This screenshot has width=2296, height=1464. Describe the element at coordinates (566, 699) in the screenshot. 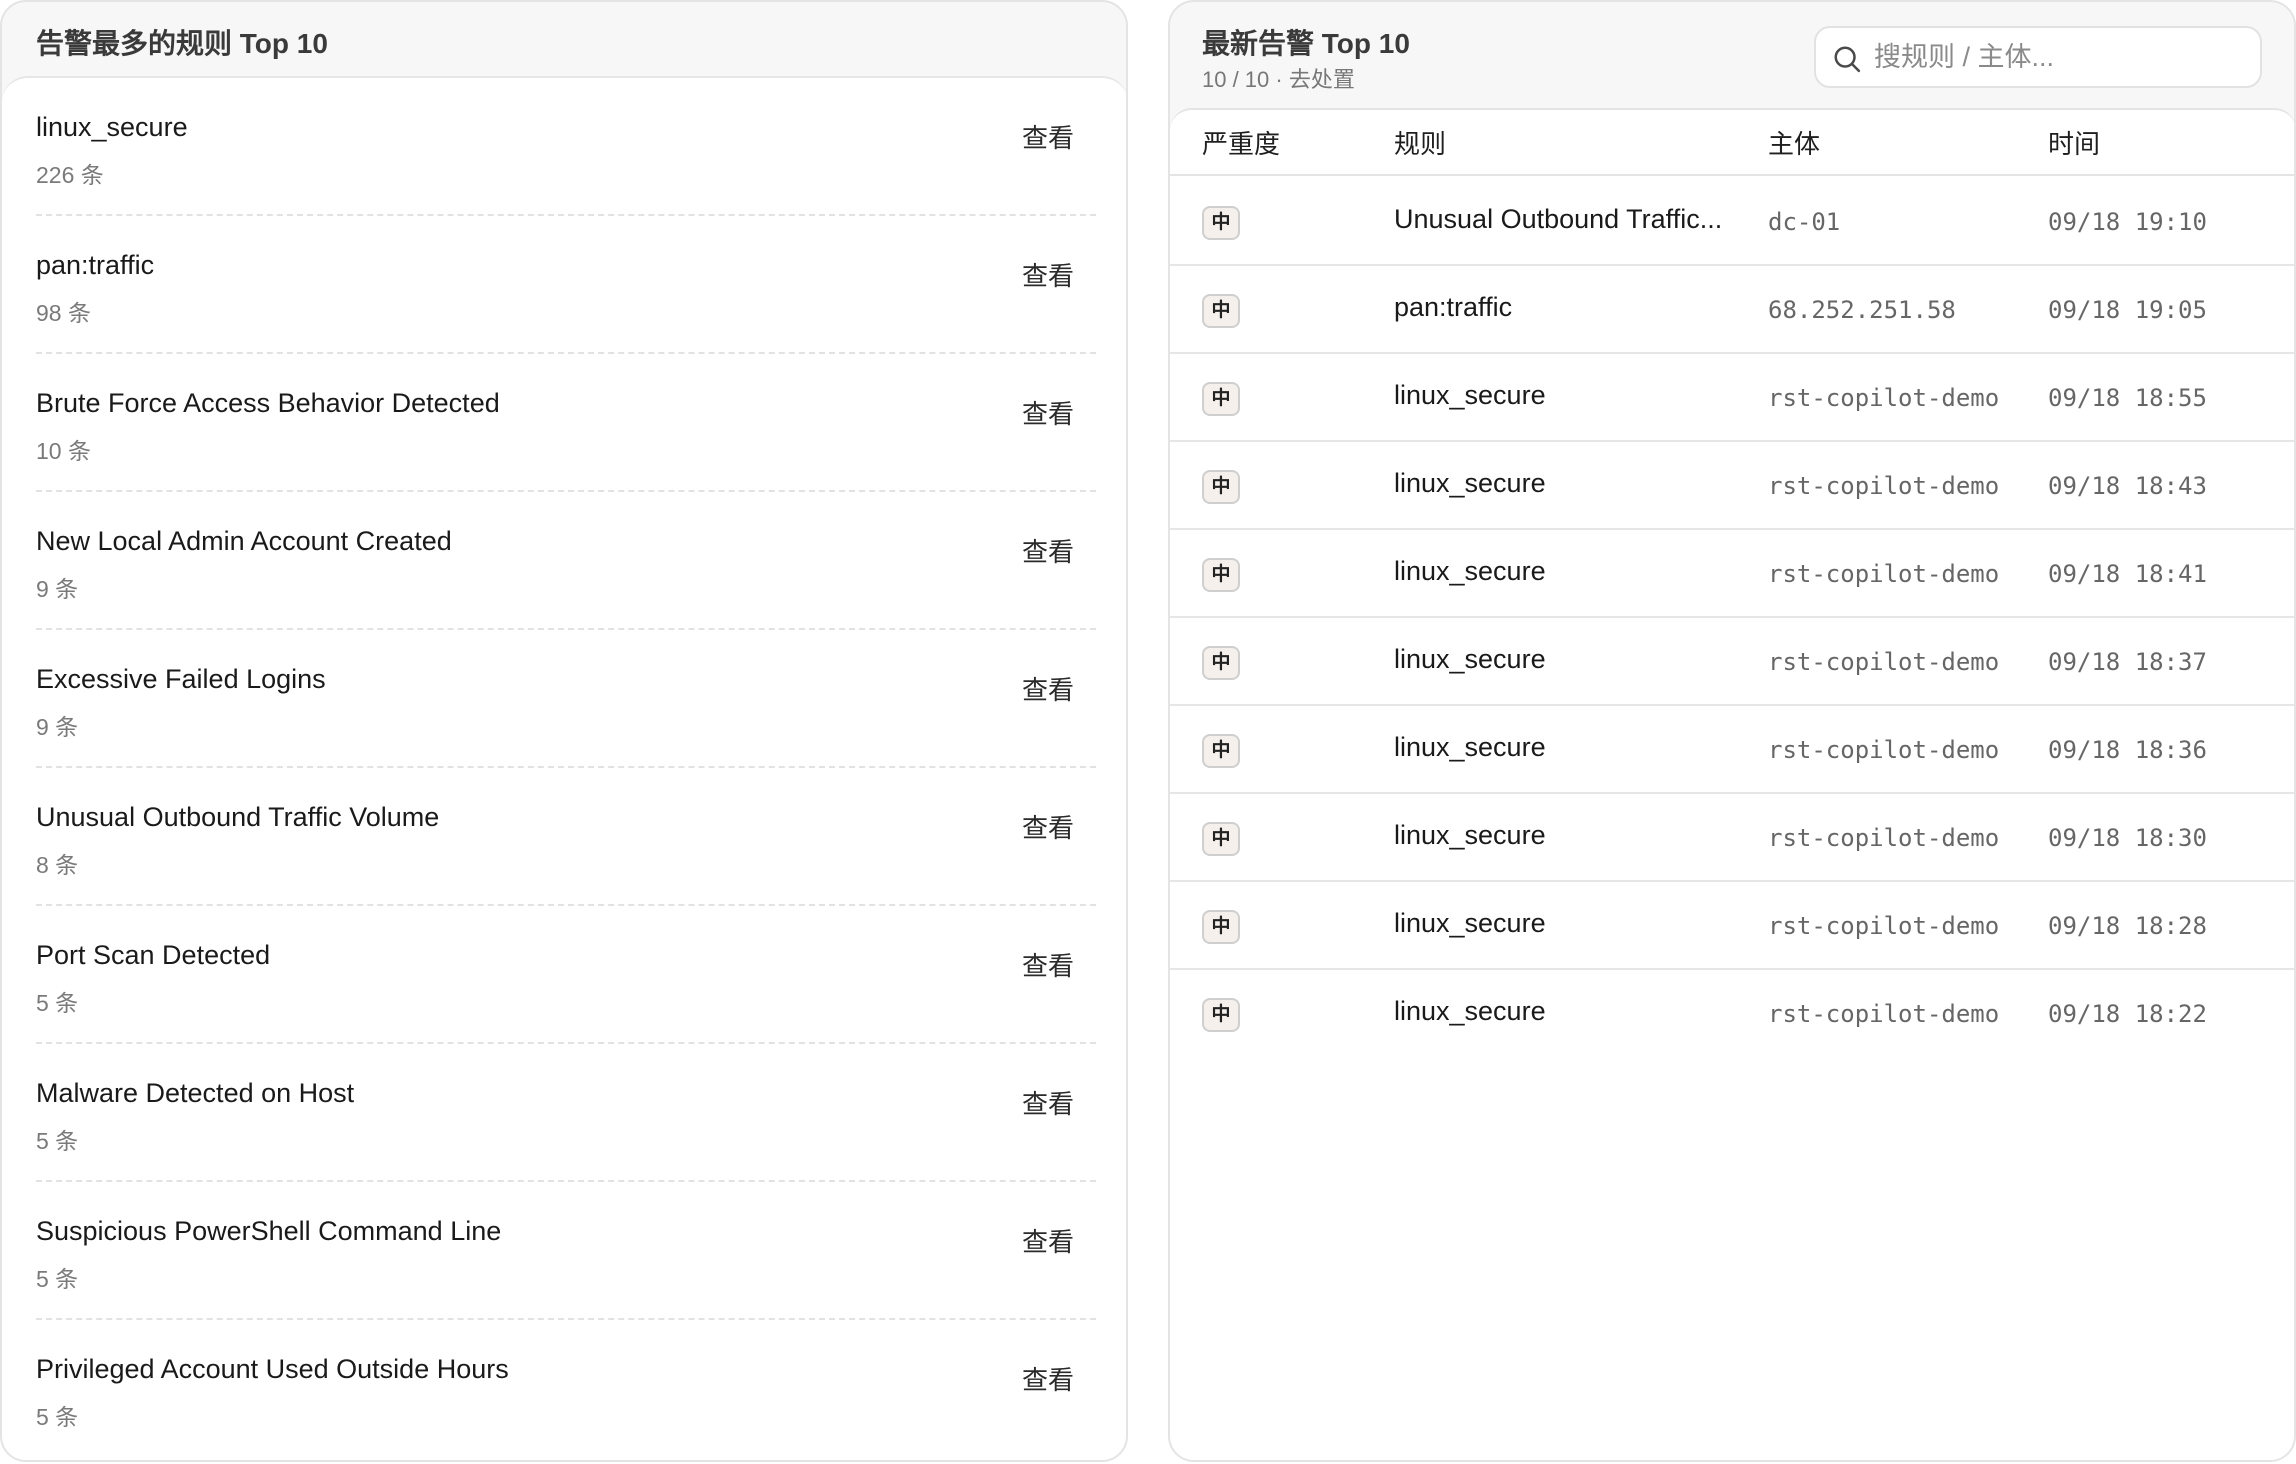

I see `list-item: Excessive Failed Logins 9 条 查看` at that location.